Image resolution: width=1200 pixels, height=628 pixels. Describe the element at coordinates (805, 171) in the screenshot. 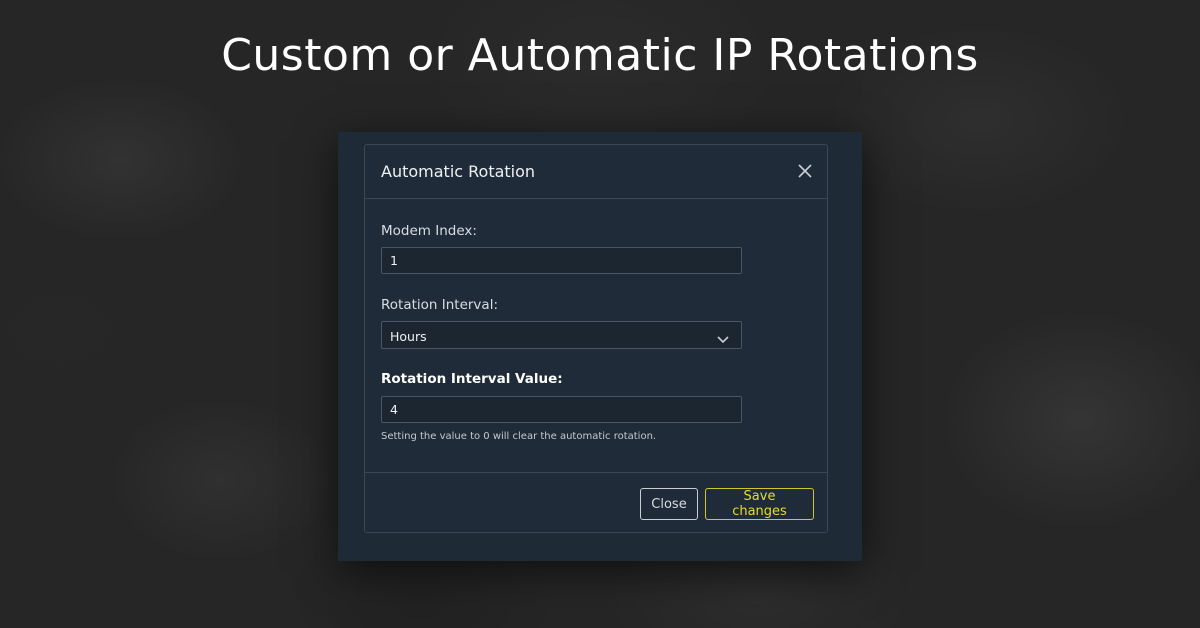

I see `close-icon` at that location.